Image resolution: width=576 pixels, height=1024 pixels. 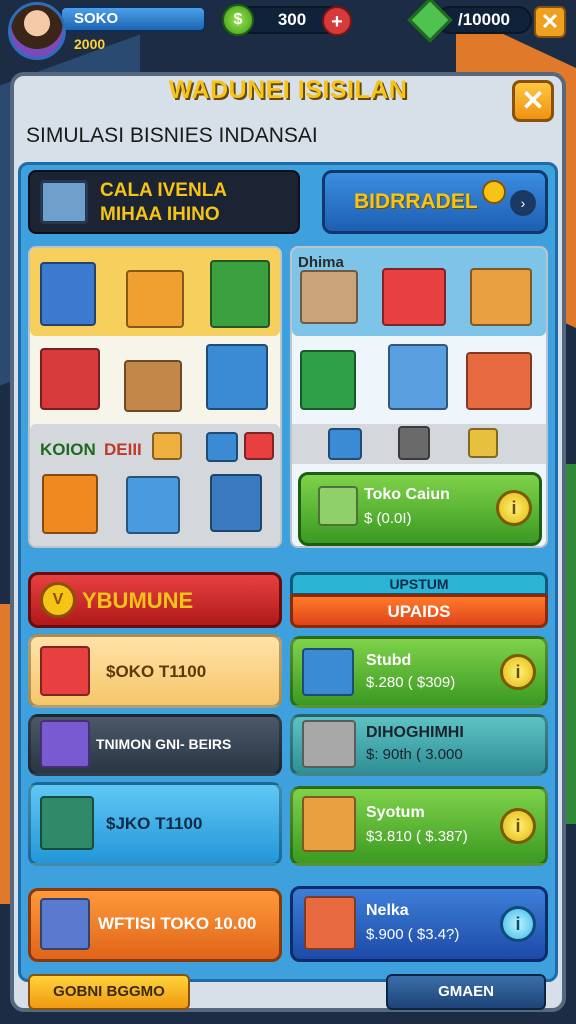 What do you see at coordinates (68, 449) in the screenshot?
I see `grid-label-koion: KOION` at bounding box center [68, 449].